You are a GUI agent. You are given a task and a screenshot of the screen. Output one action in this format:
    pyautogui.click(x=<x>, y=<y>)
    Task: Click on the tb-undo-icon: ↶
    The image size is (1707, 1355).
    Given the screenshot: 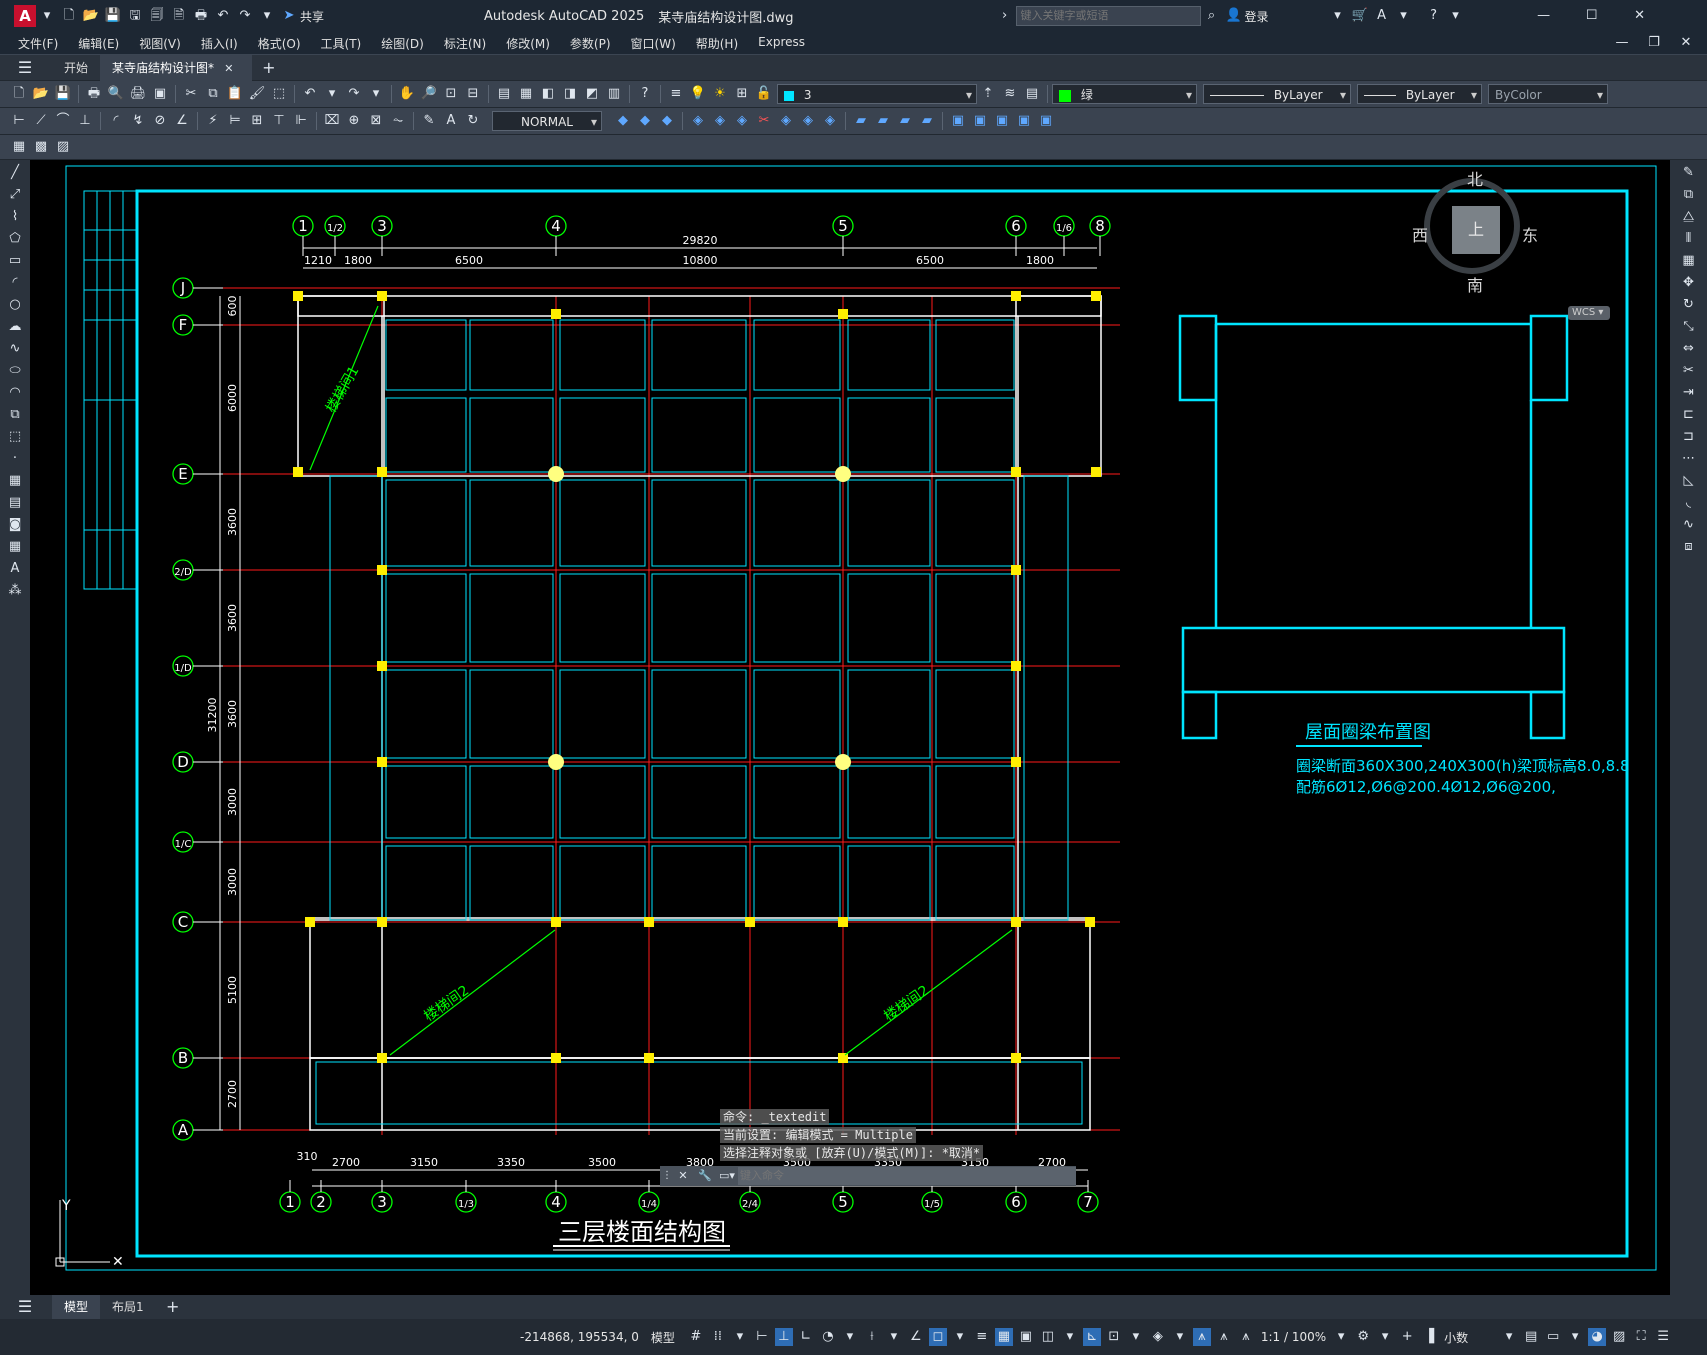 What is the action you would take?
    pyautogui.click(x=310, y=94)
    